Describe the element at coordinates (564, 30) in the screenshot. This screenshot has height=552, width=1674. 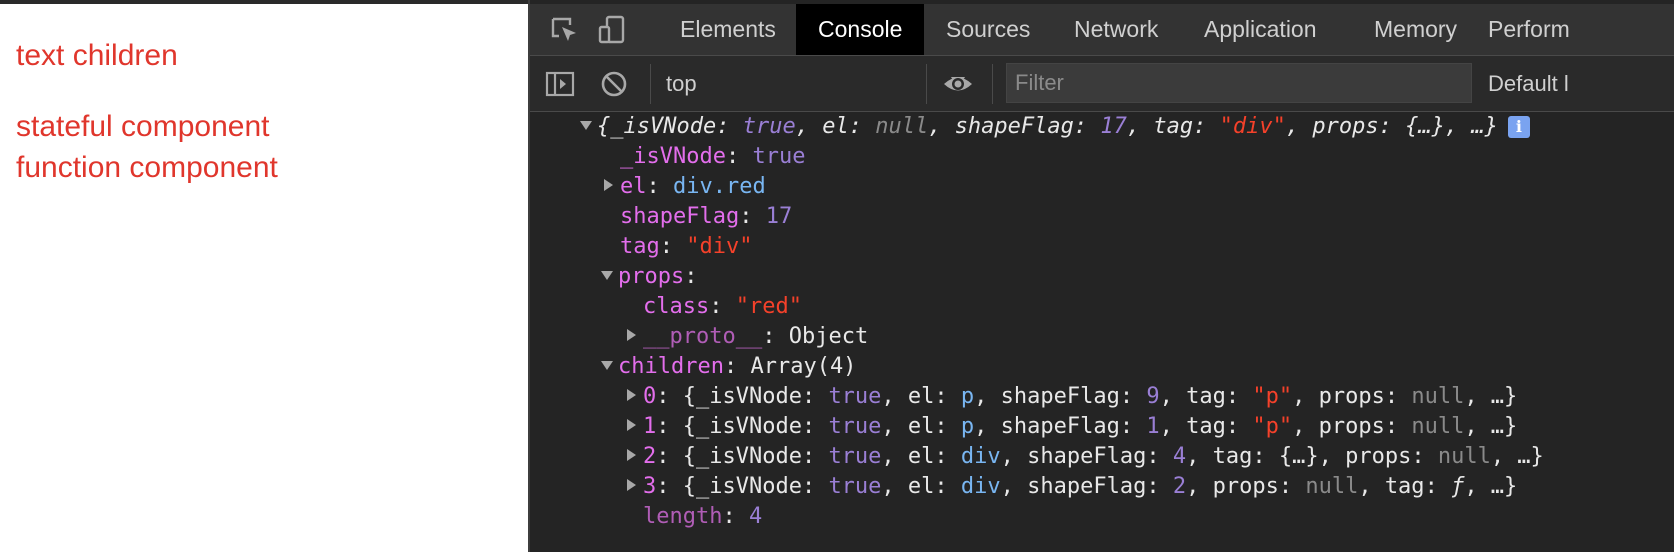
I see `inspect-element-icon` at that location.